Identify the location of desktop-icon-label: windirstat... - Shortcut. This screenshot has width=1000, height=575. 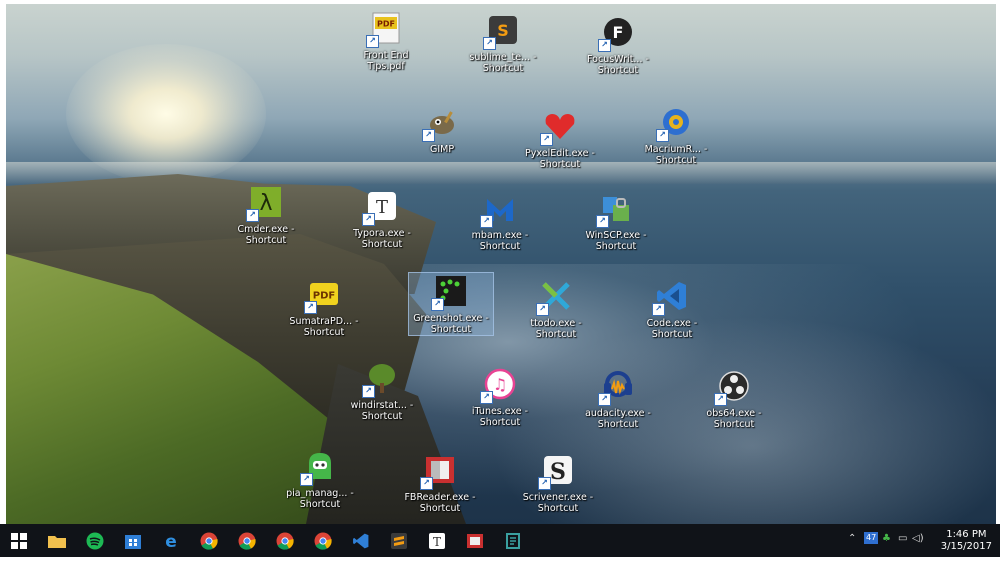
(382, 411).